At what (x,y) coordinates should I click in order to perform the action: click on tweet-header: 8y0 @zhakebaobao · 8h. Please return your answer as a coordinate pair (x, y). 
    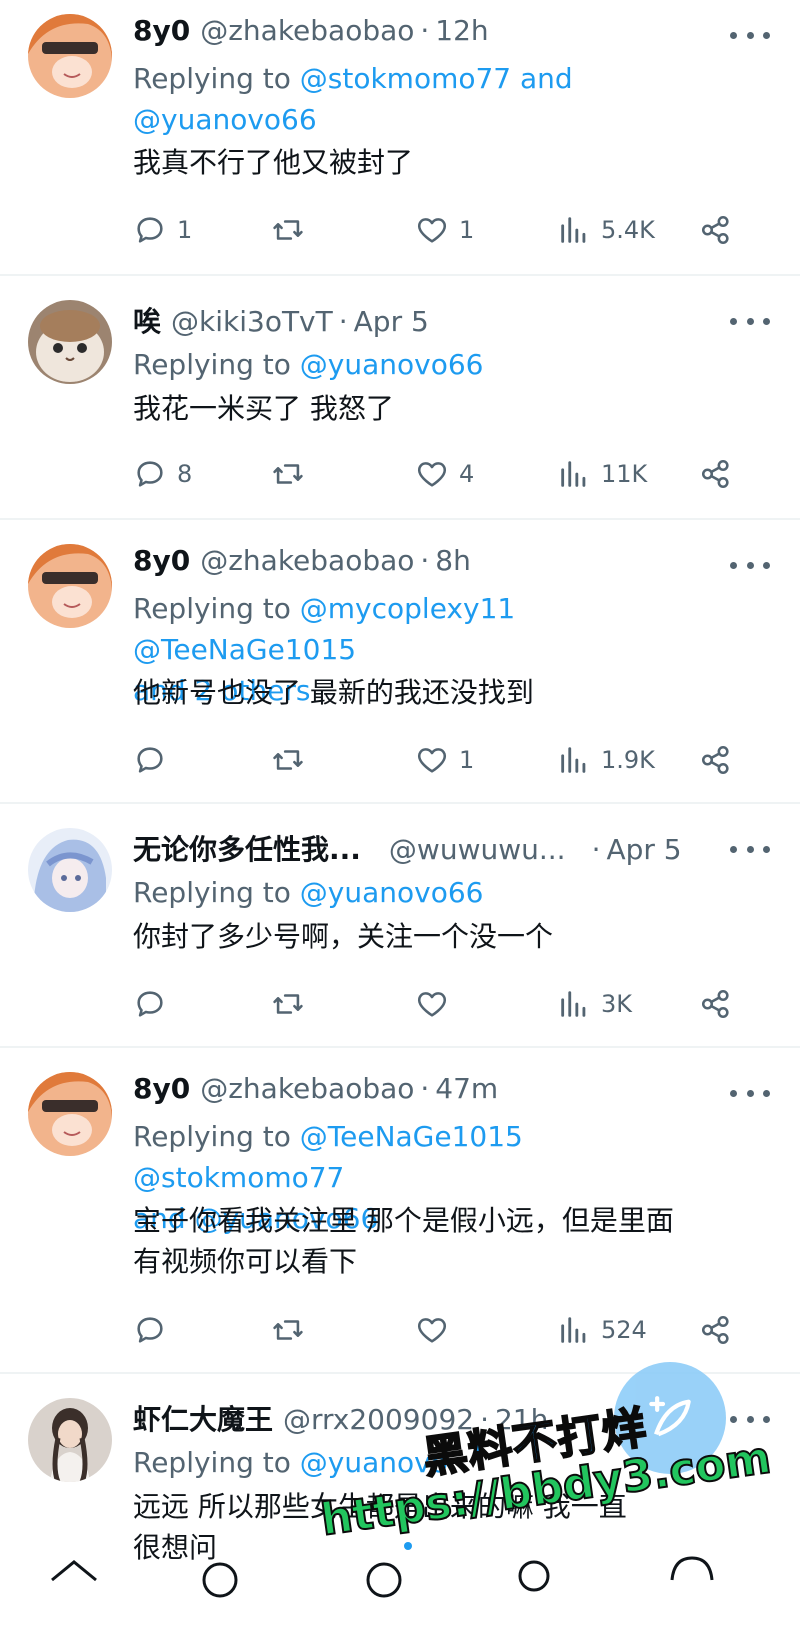
    Looking at the image, I should click on (302, 560).